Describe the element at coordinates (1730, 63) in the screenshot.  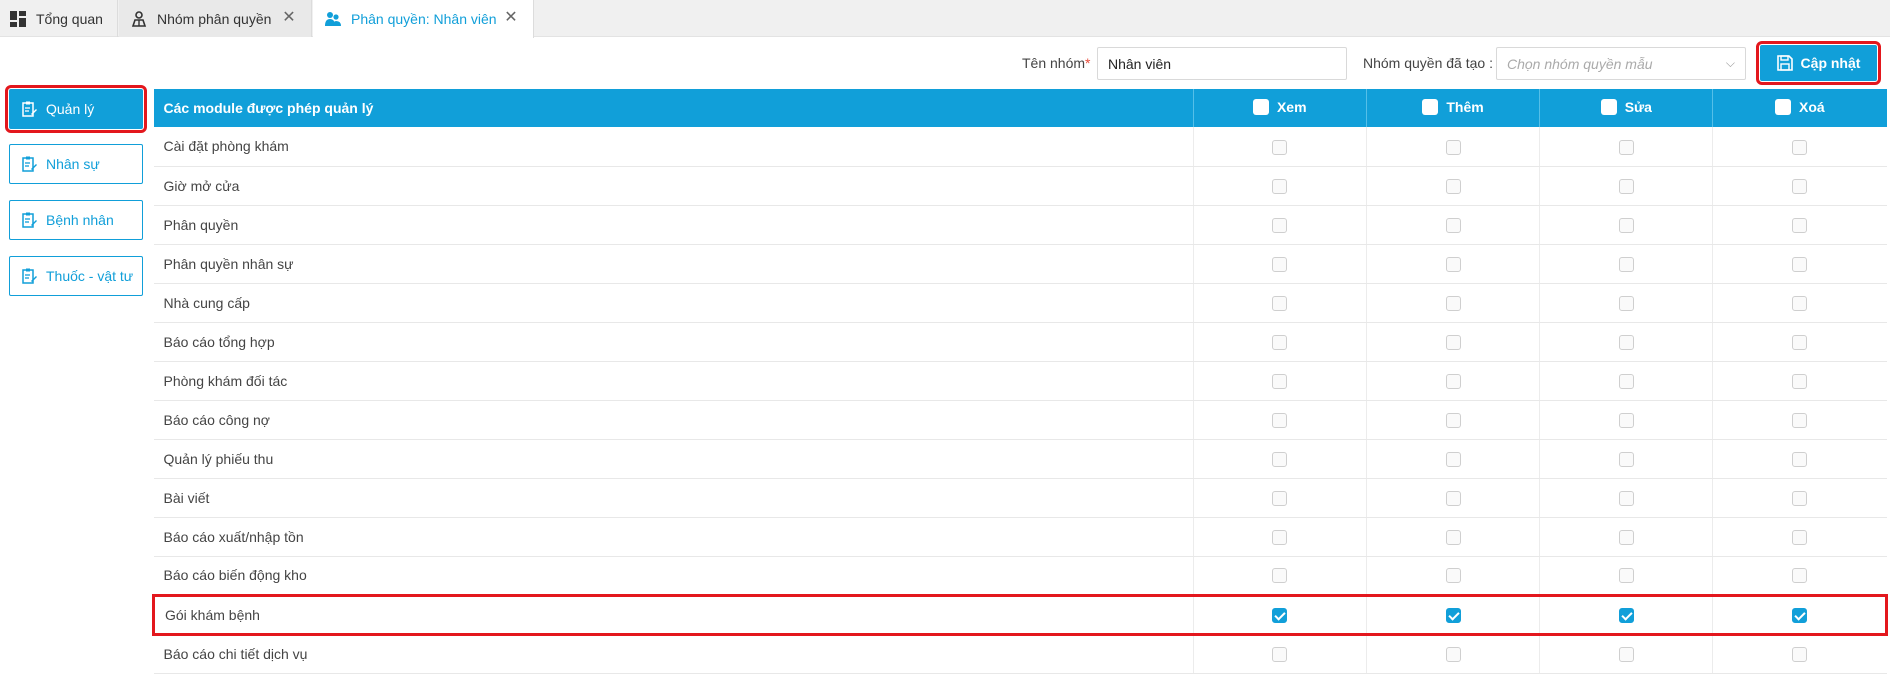
I see `chevron-down-icon: ⌵` at that location.